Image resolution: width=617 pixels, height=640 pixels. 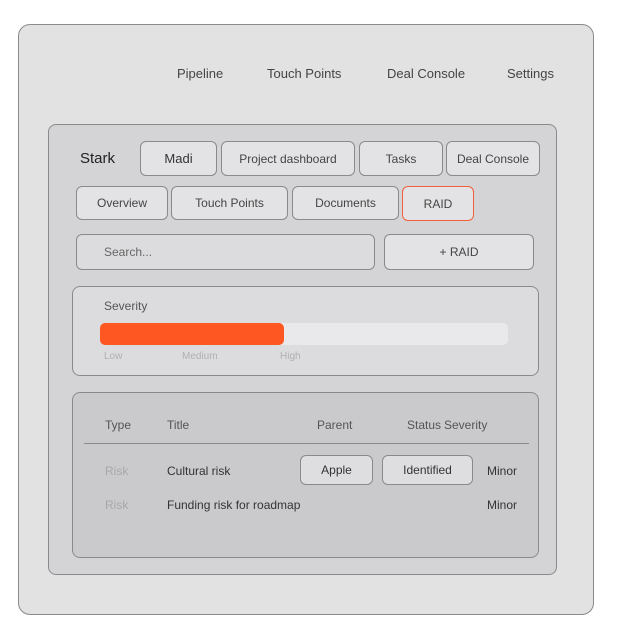 I want to click on tasks-button: Tasks, so click(x=401, y=158).